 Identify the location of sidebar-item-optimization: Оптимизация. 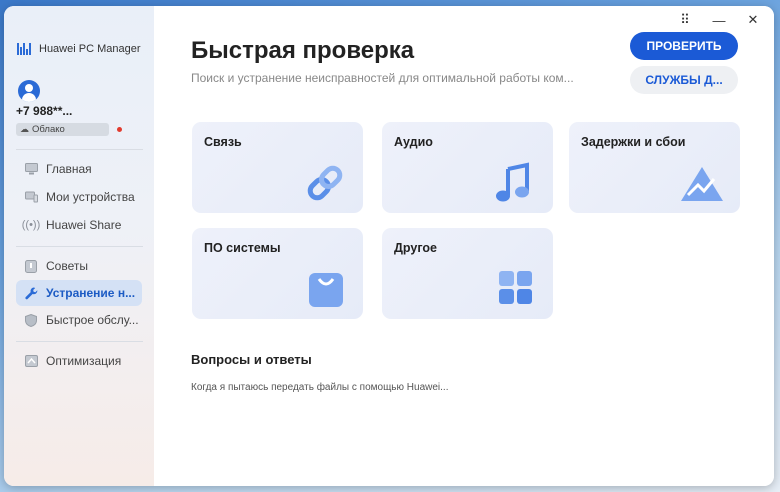
(79, 361).